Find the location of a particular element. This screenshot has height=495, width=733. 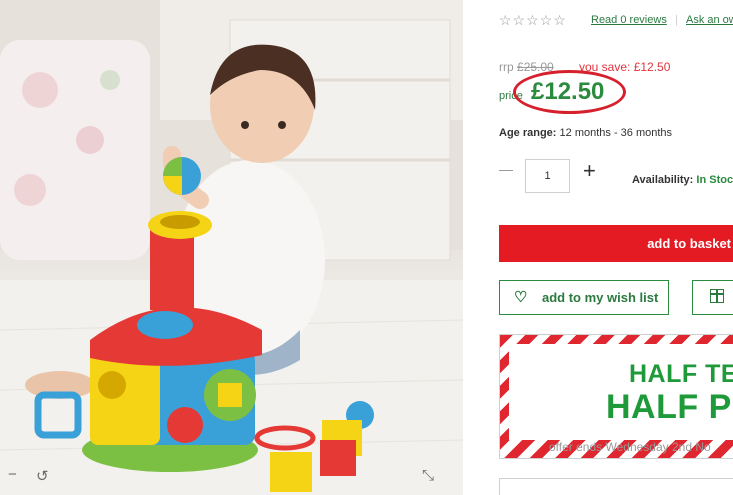

availability-value: In Stoc is located at coordinates (714, 180).